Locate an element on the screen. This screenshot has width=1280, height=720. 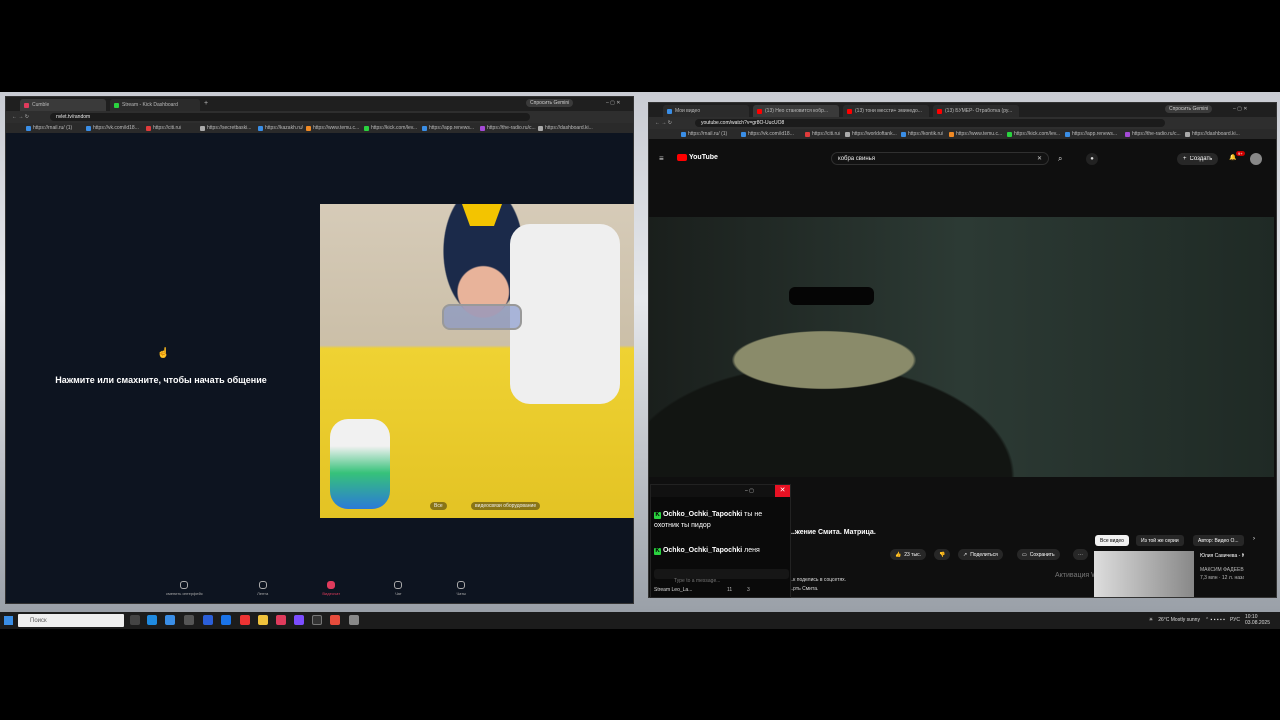
agent-smith-sunglasses is located at coordinates (831, 296).